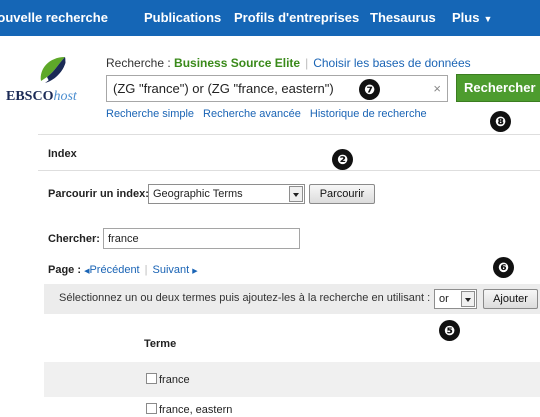  I want to click on callout-2: ❷, so click(342, 159).